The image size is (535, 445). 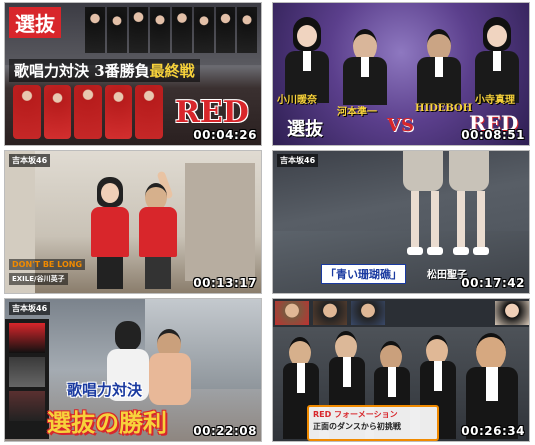 I want to click on subtitle-box: RED フォーメーション 正面のダンスから初挑戦, so click(x=373, y=423).